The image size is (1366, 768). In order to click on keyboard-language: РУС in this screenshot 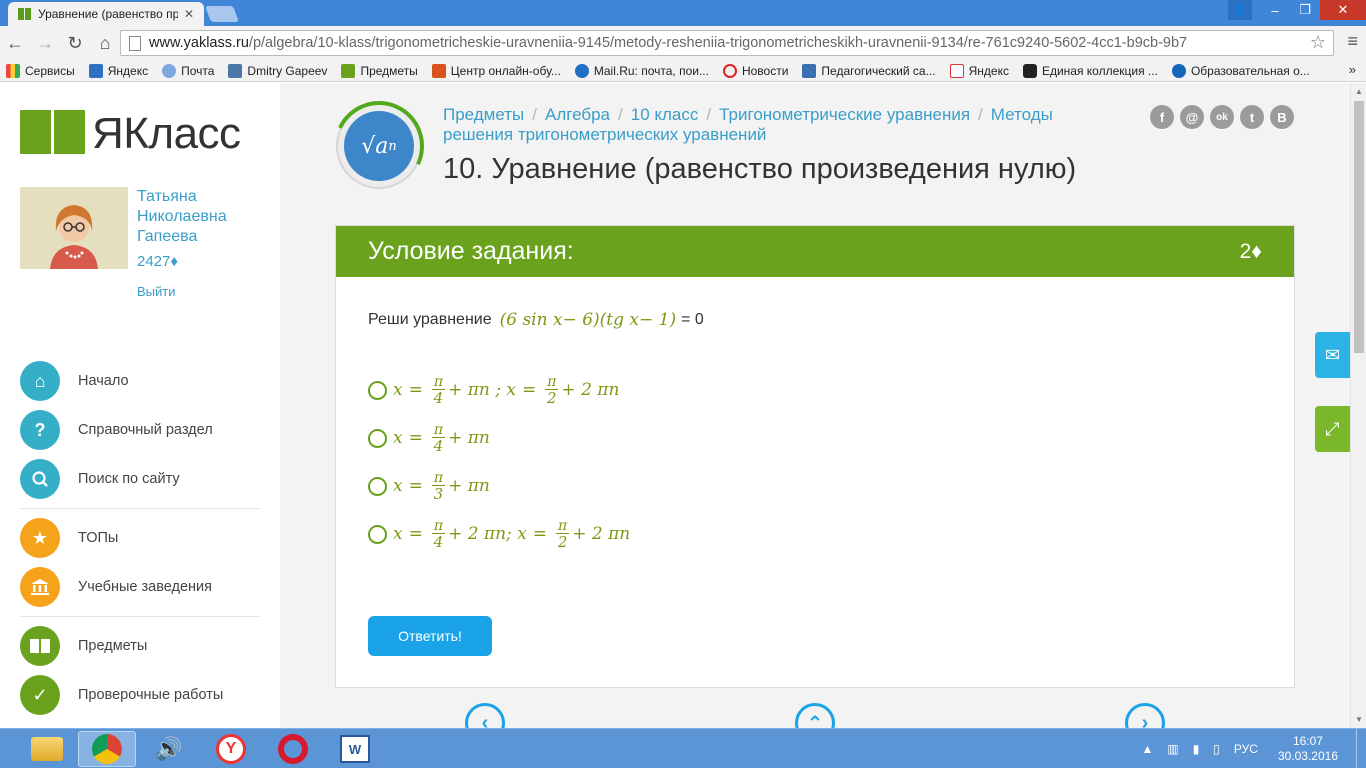, I will do `click(1246, 749)`.